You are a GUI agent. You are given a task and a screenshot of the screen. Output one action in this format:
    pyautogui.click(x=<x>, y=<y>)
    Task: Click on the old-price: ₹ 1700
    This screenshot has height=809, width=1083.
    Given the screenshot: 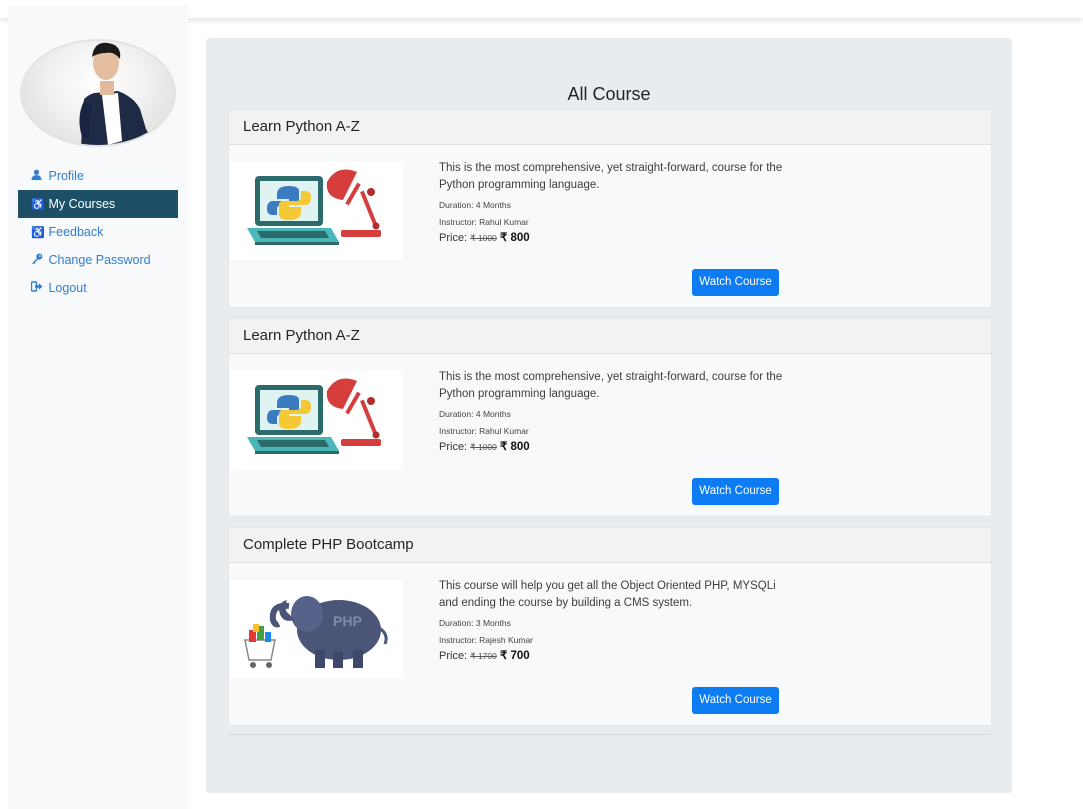 What is the action you would take?
    pyautogui.click(x=483, y=656)
    